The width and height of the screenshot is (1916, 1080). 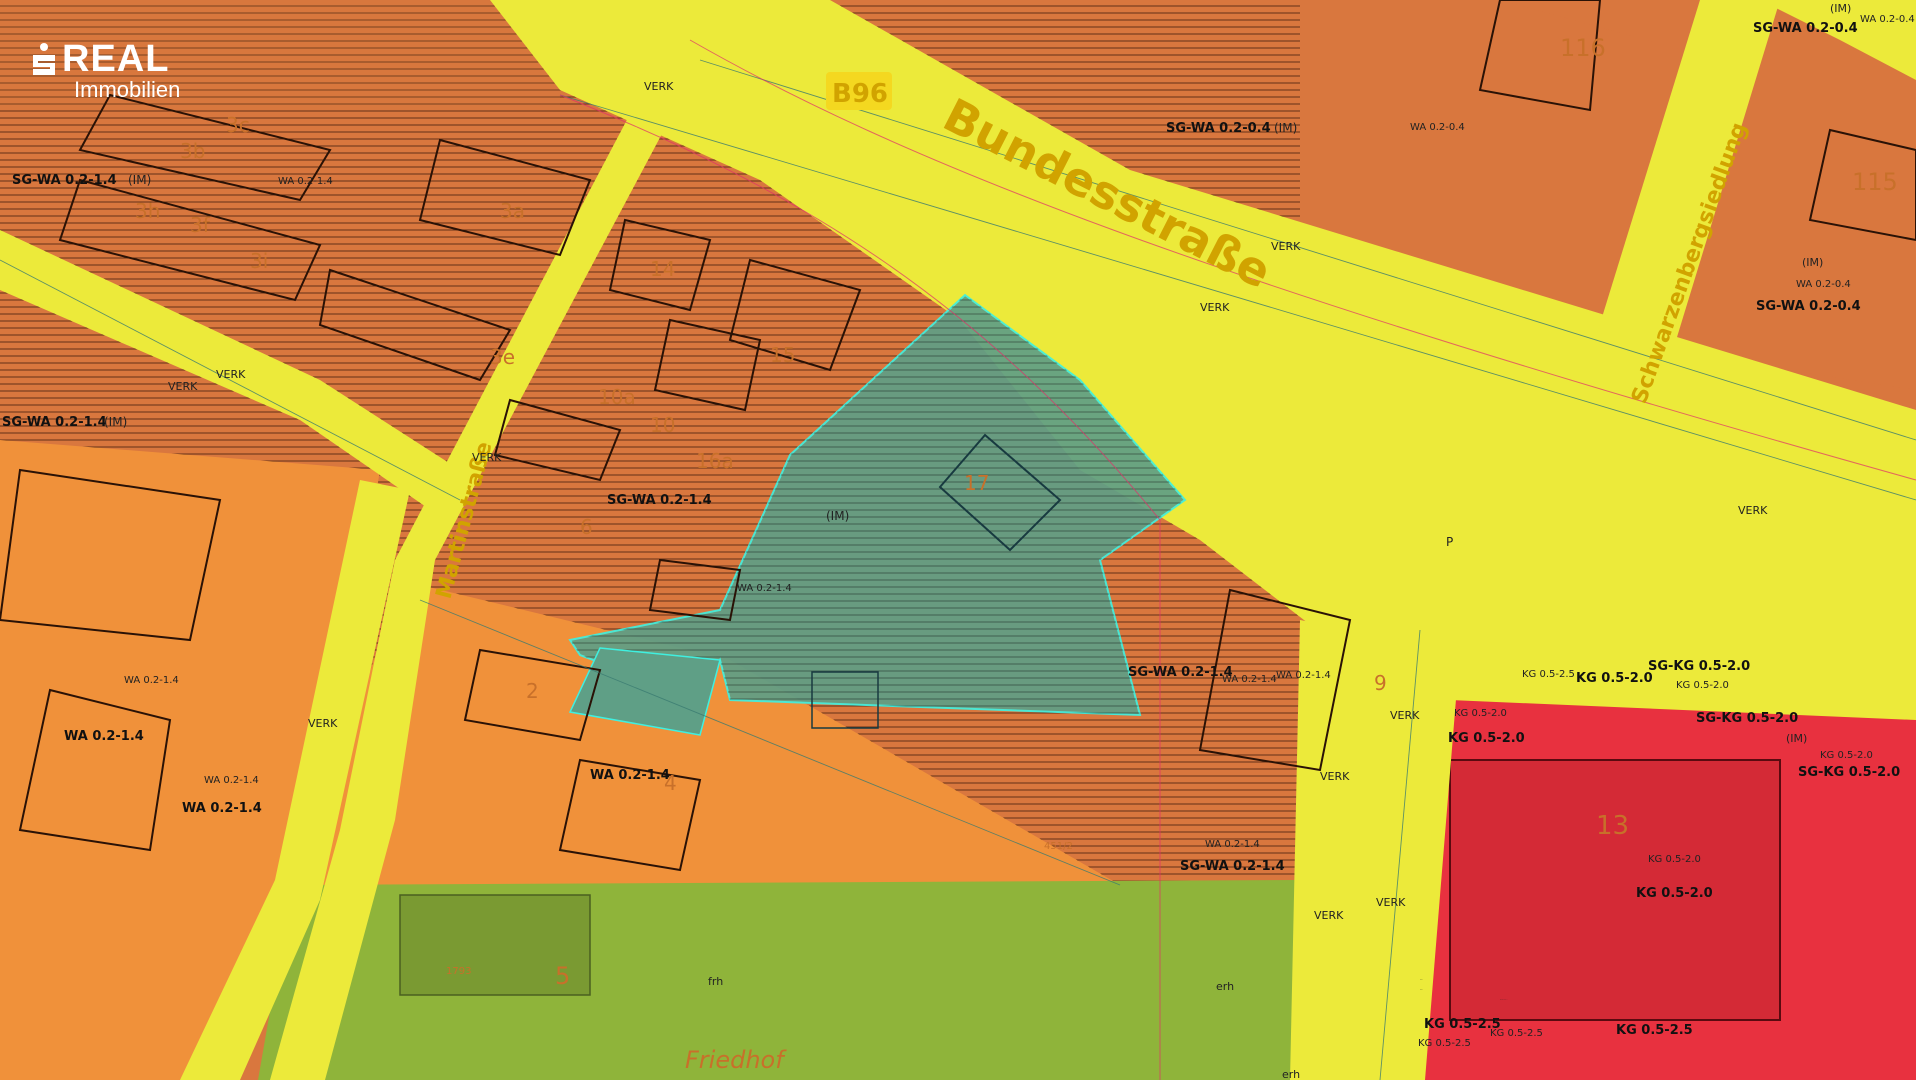 What do you see at coordinates (532, 691) in the screenshot?
I see `house-number: 2` at bounding box center [532, 691].